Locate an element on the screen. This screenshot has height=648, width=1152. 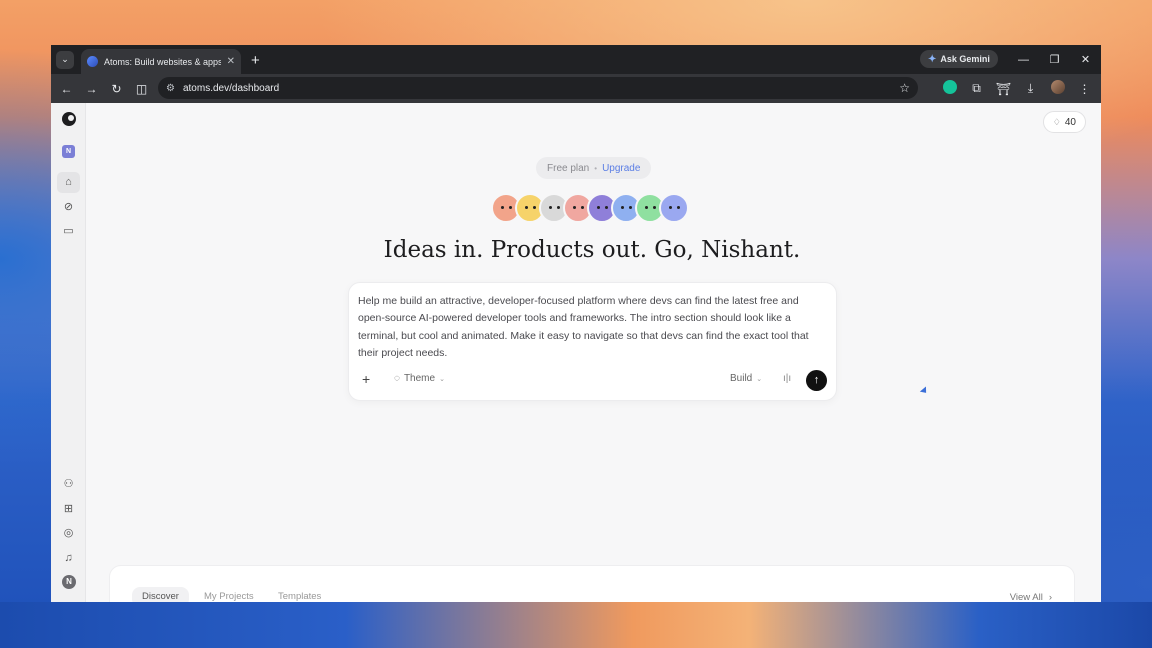
more-menu-icon: ⋮ is located at coordinates (1084, 89).